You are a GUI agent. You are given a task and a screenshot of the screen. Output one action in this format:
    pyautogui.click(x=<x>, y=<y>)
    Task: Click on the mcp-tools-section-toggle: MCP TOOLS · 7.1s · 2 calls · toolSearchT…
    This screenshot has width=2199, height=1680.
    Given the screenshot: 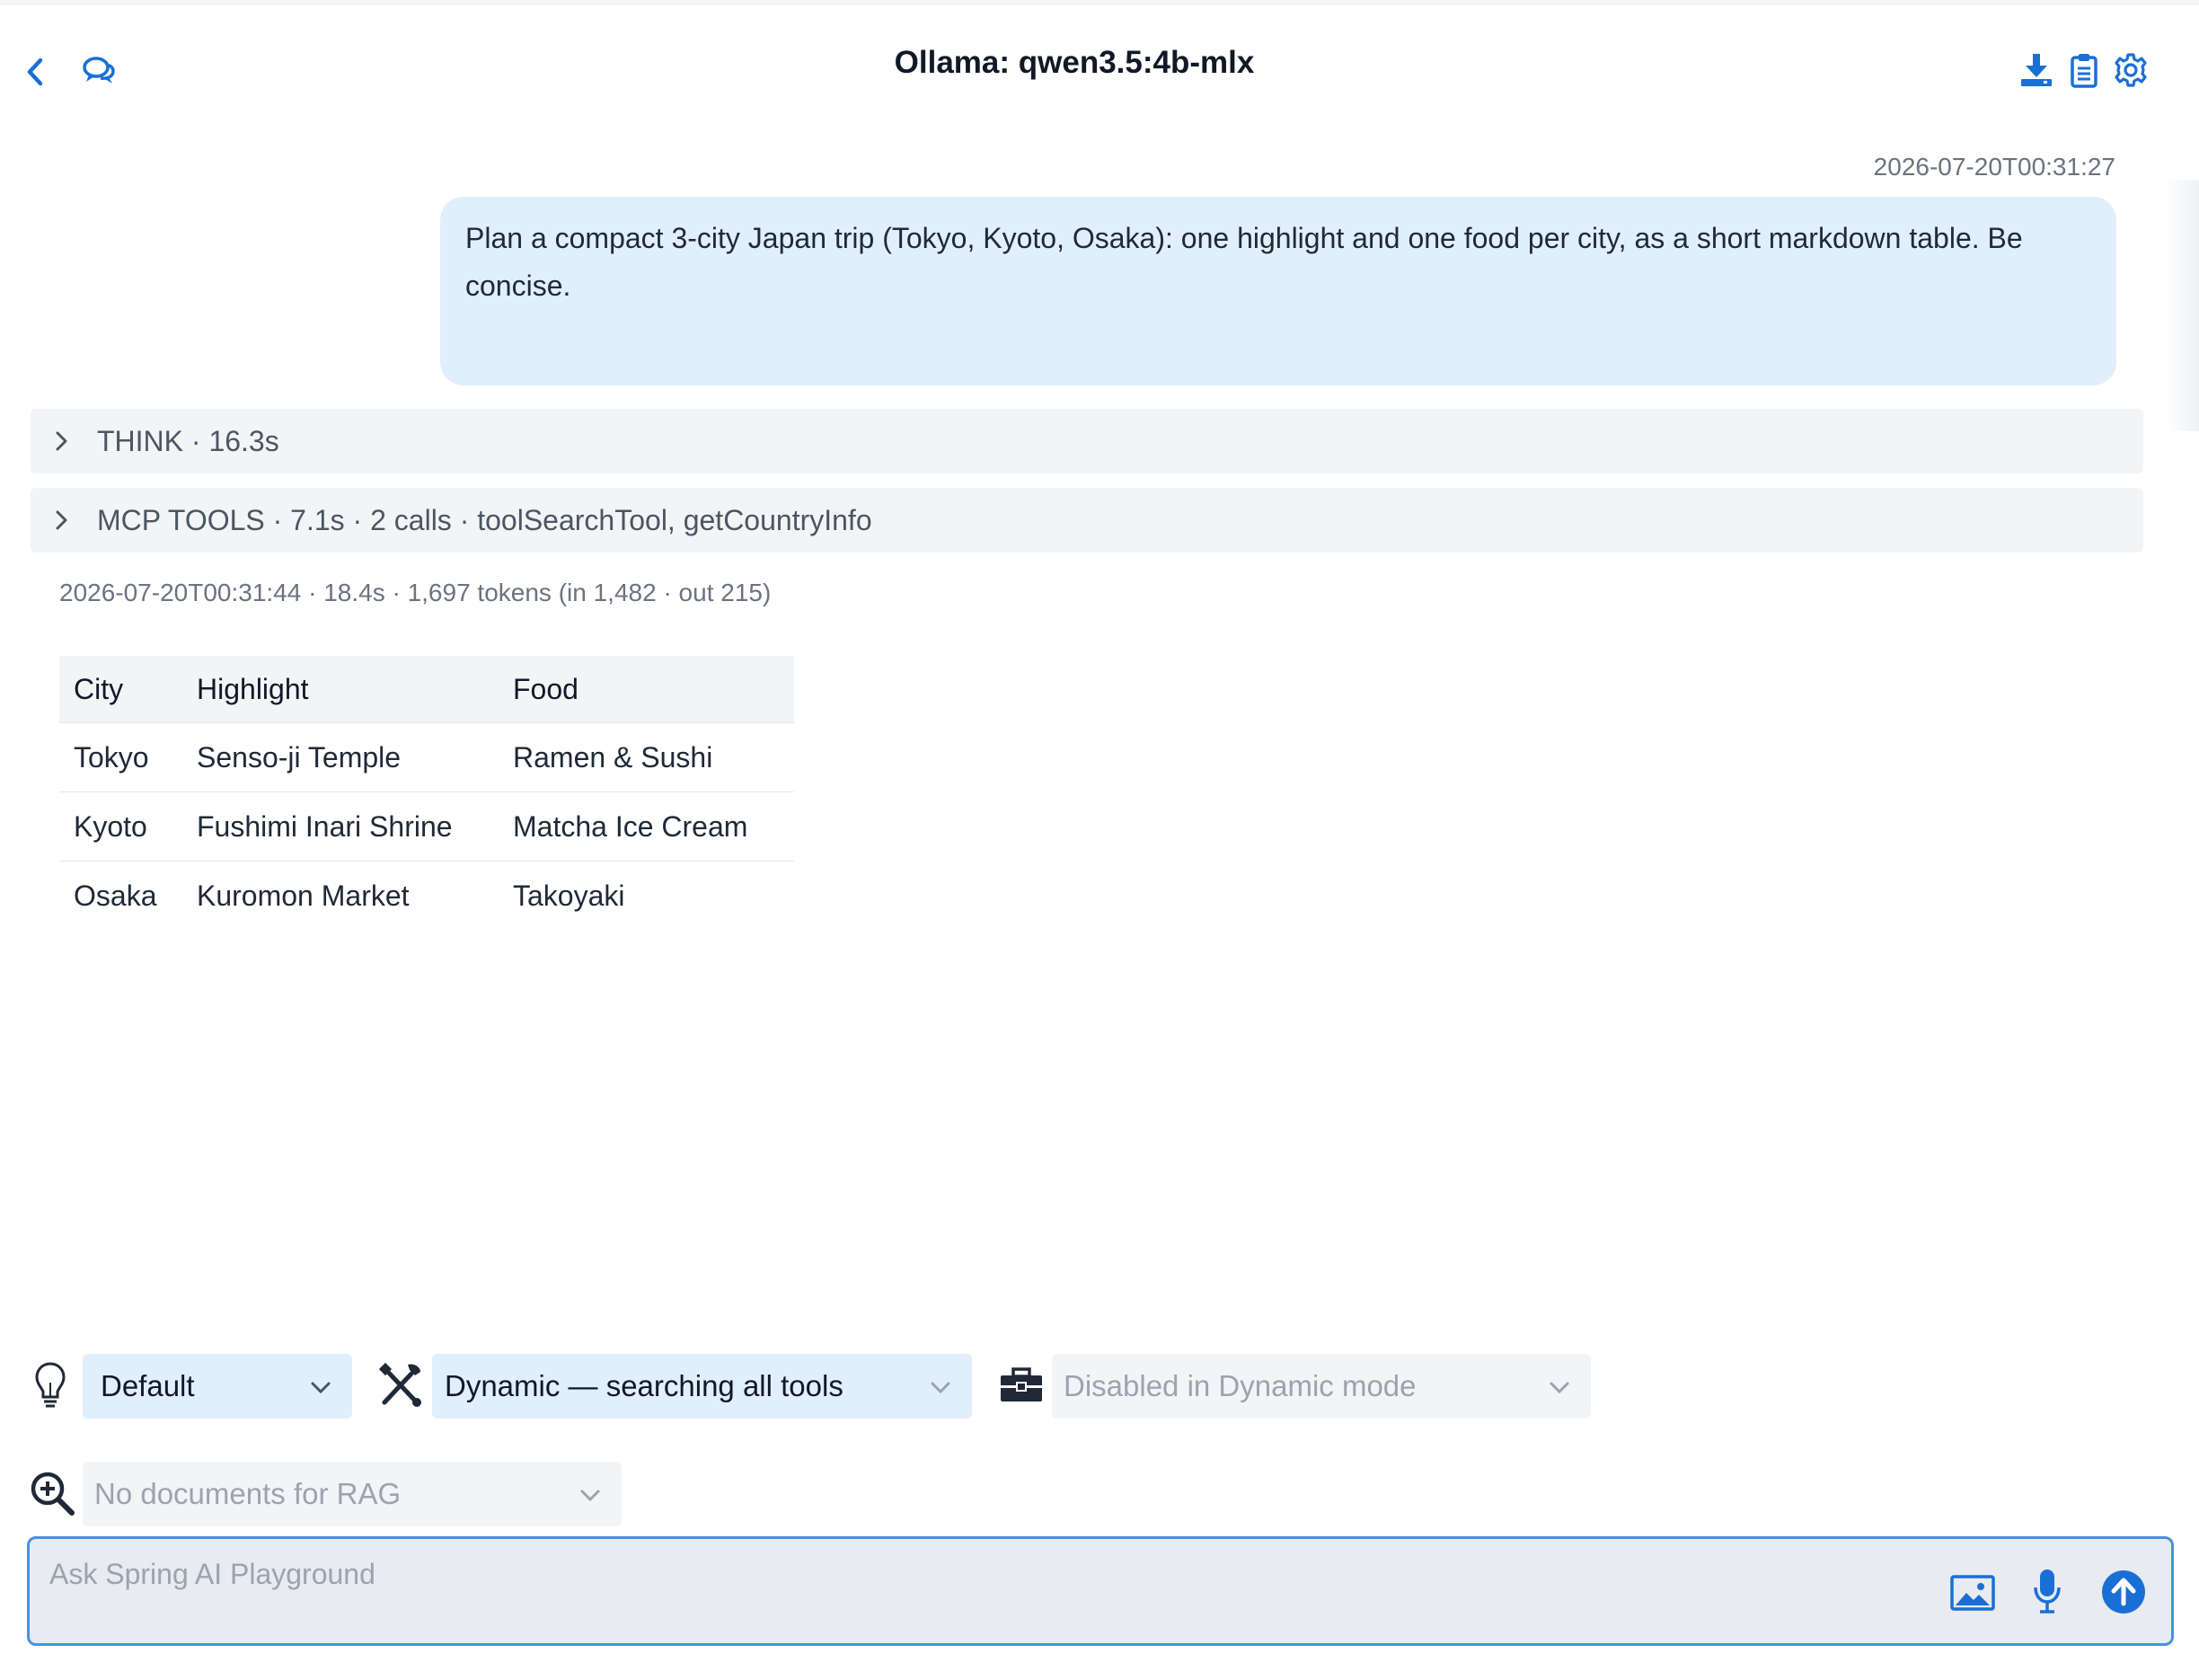 What is the action you would take?
    pyautogui.click(x=1087, y=520)
    